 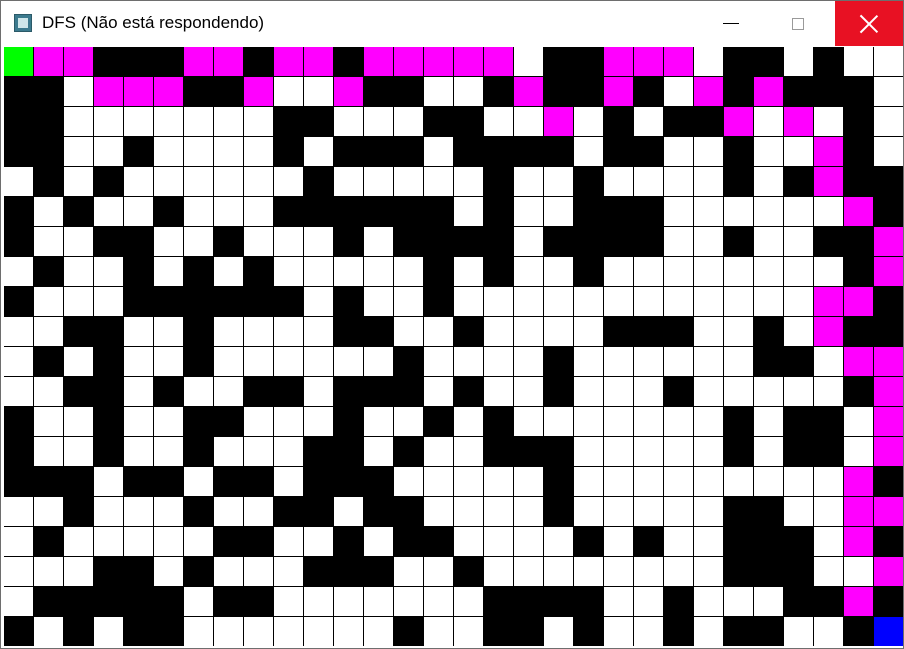 I want to click on title-bar: DFS (Não está respondendo), so click(x=452, y=23).